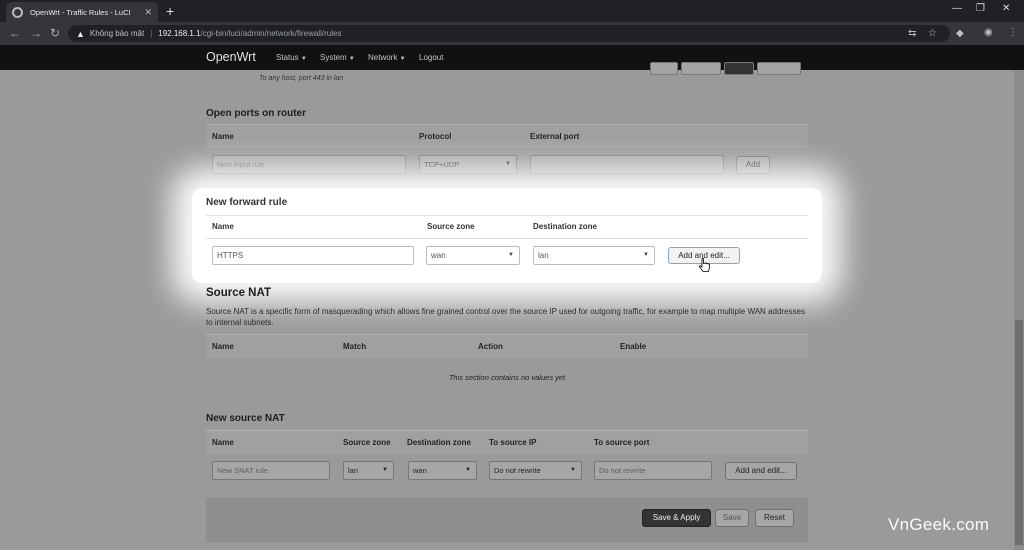 The height and width of the screenshot is (550, 1024). I want to click on save-button: Save, so click(732, 518).